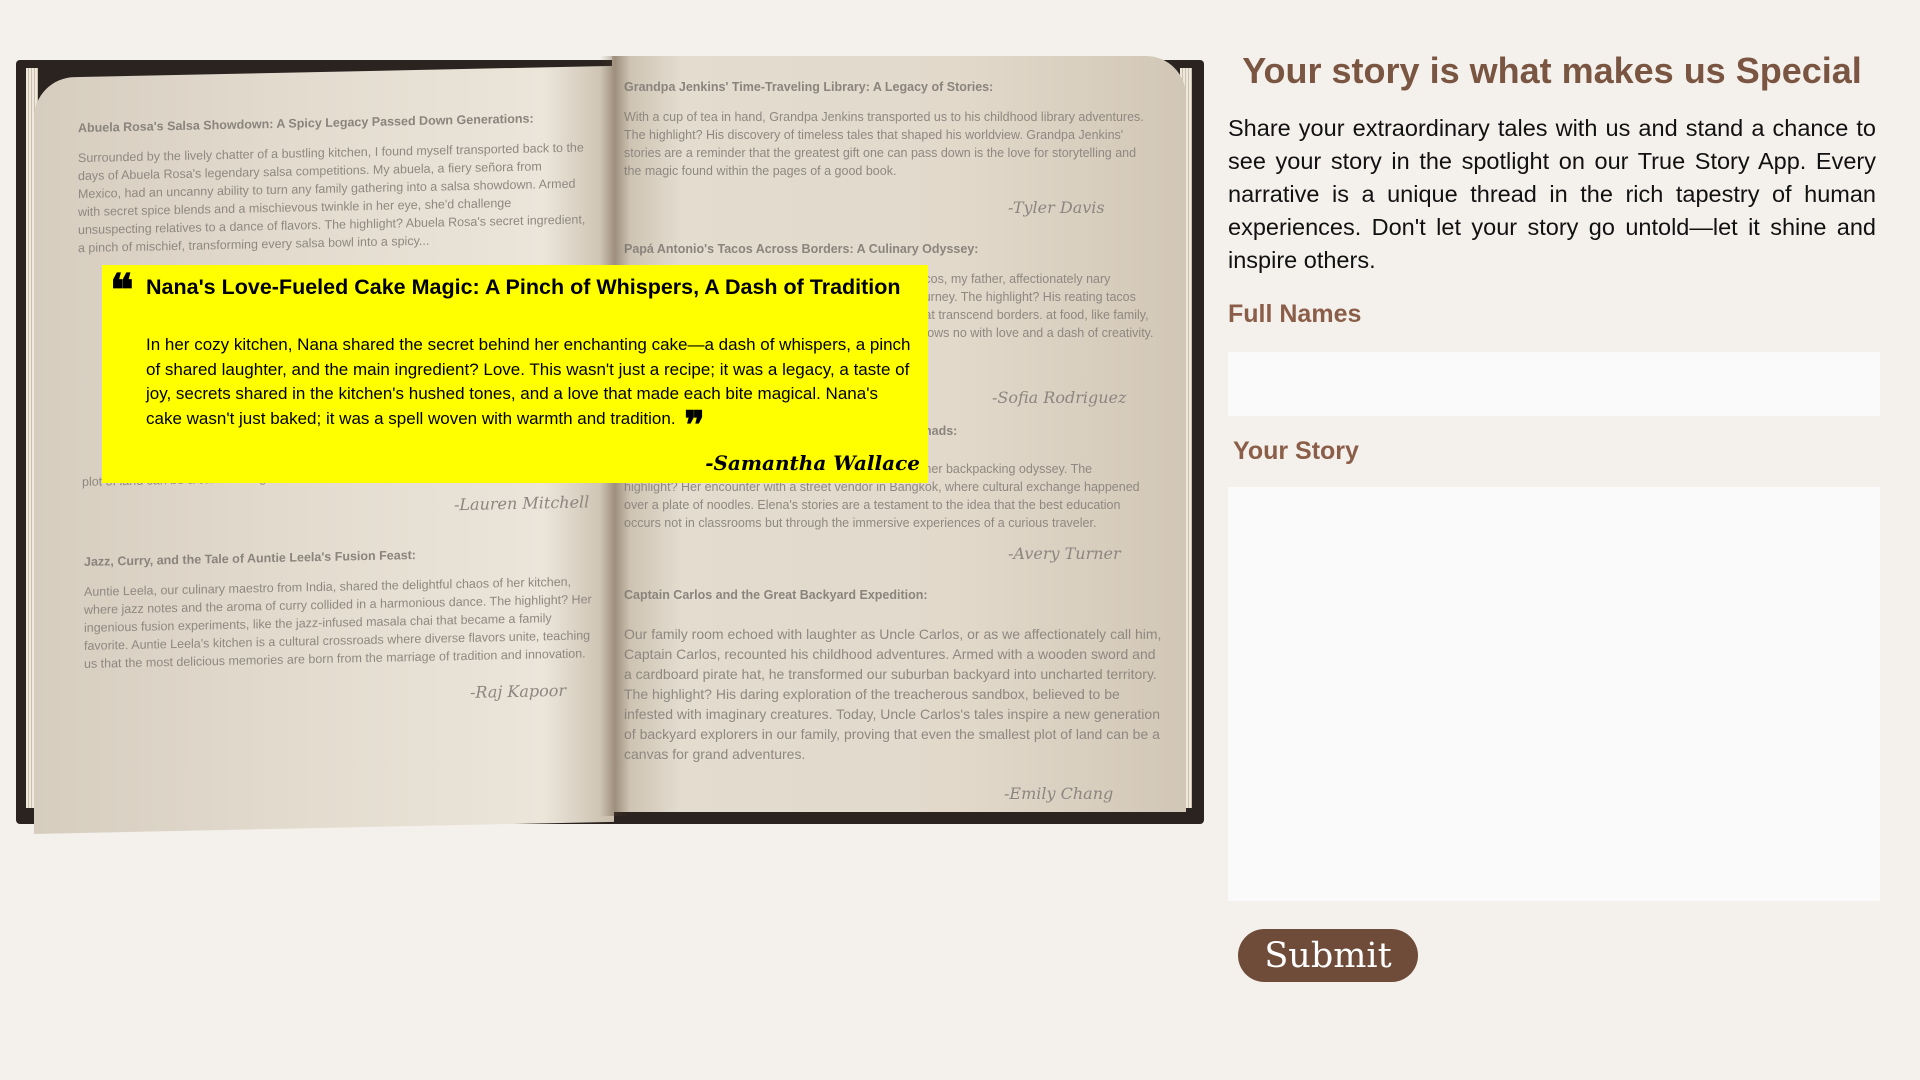 Image resolution: width=1920 pixels, height=1080 pixels. What do you see at coordinates (1554, 694) in the screenshot?
I see `your-story-textarea` at bounding box center [1554, 694].